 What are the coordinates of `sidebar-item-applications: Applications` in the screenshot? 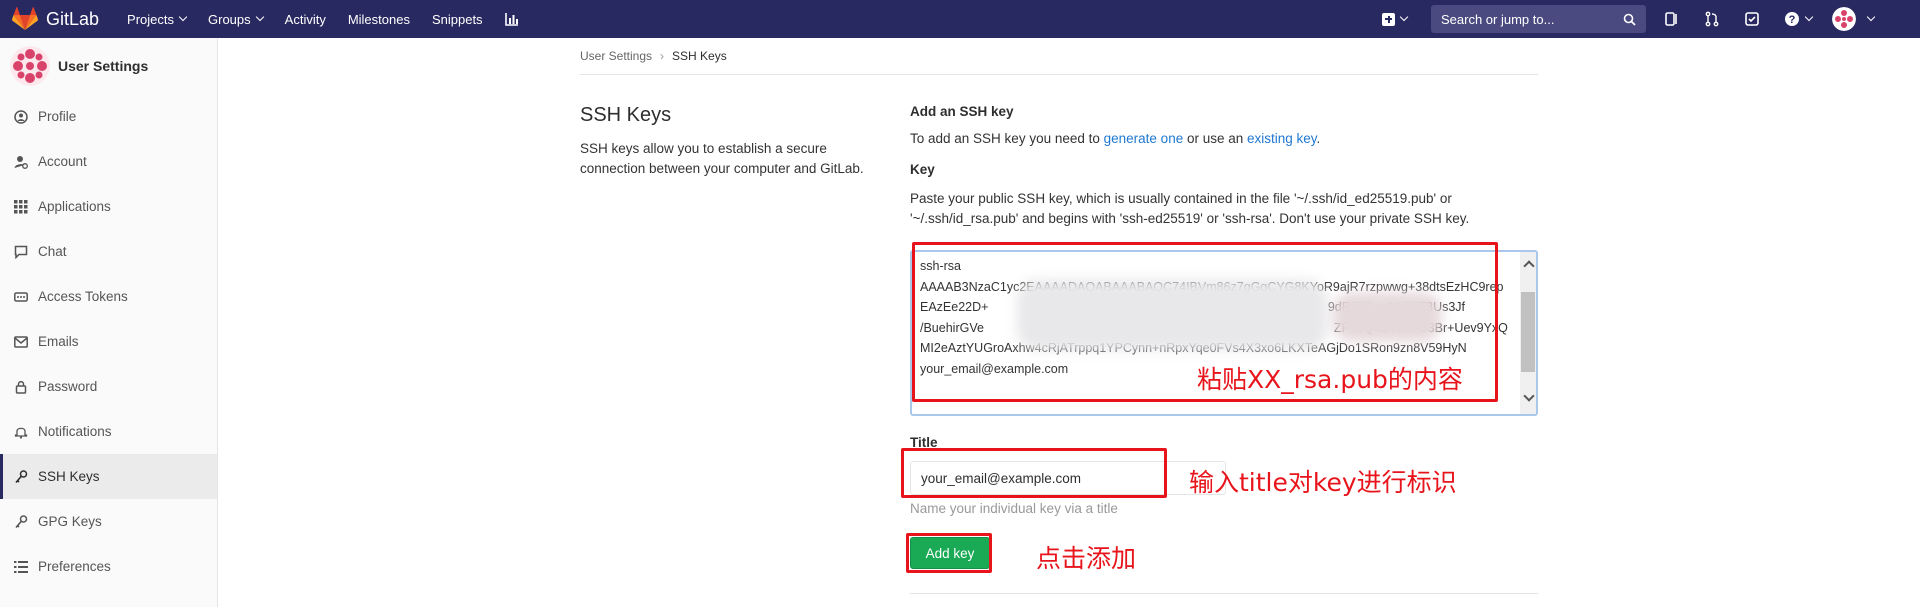 It's located at (108, 206).